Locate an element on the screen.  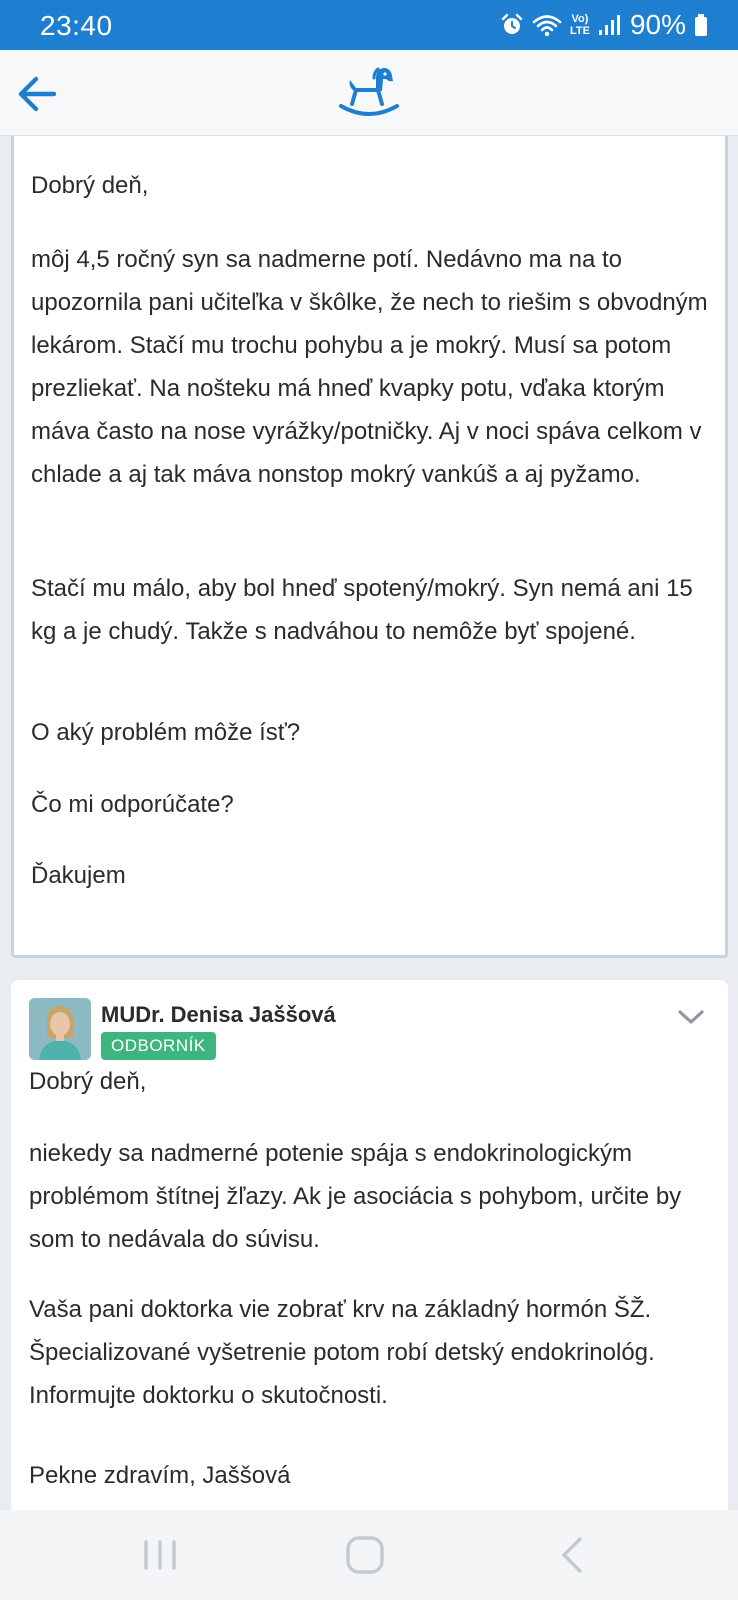
doctor-photo is located at coordinates (60, 1029).